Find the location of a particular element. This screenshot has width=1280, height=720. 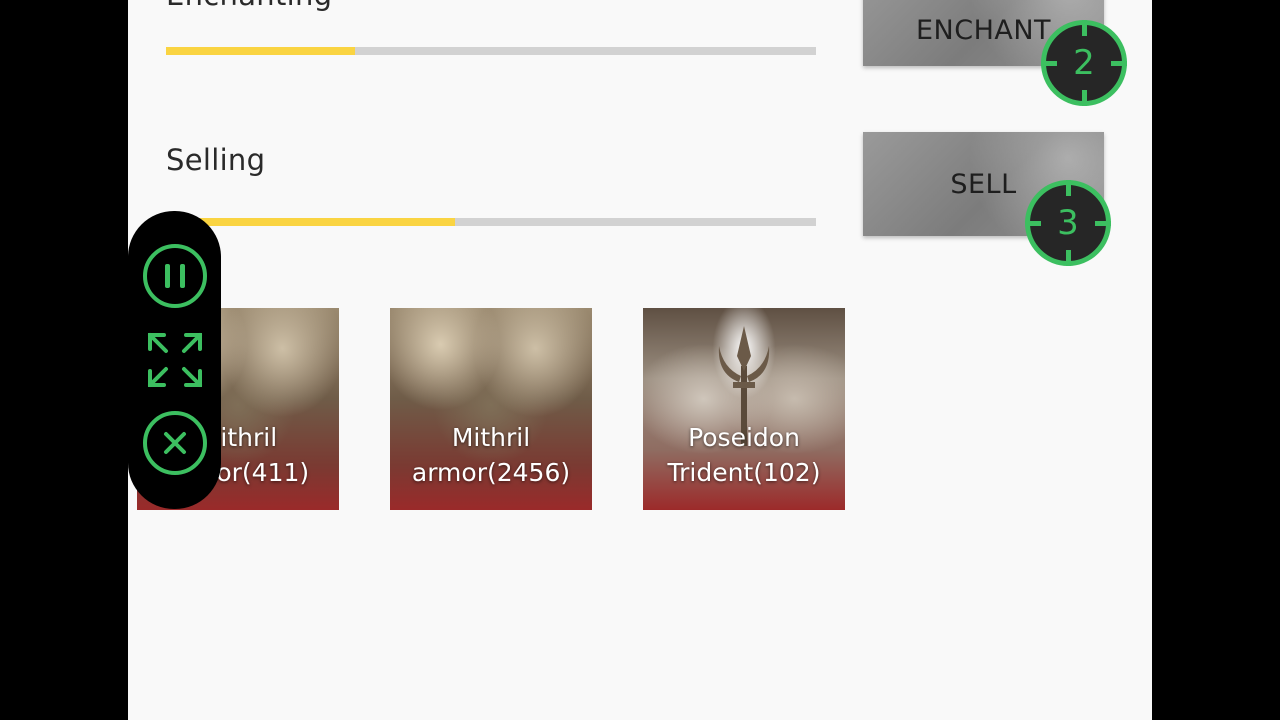

selling-label: Selling is located at coordinates (216, 160).